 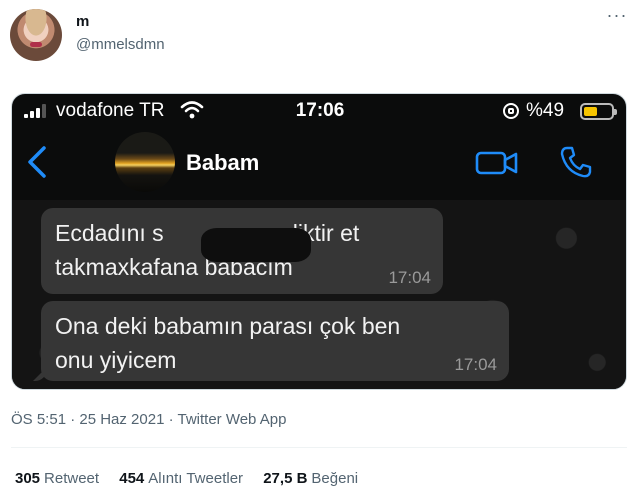 I want to click on phone-status-bar: vodafone TR 17:06 %49, so click(x=319, y=111).